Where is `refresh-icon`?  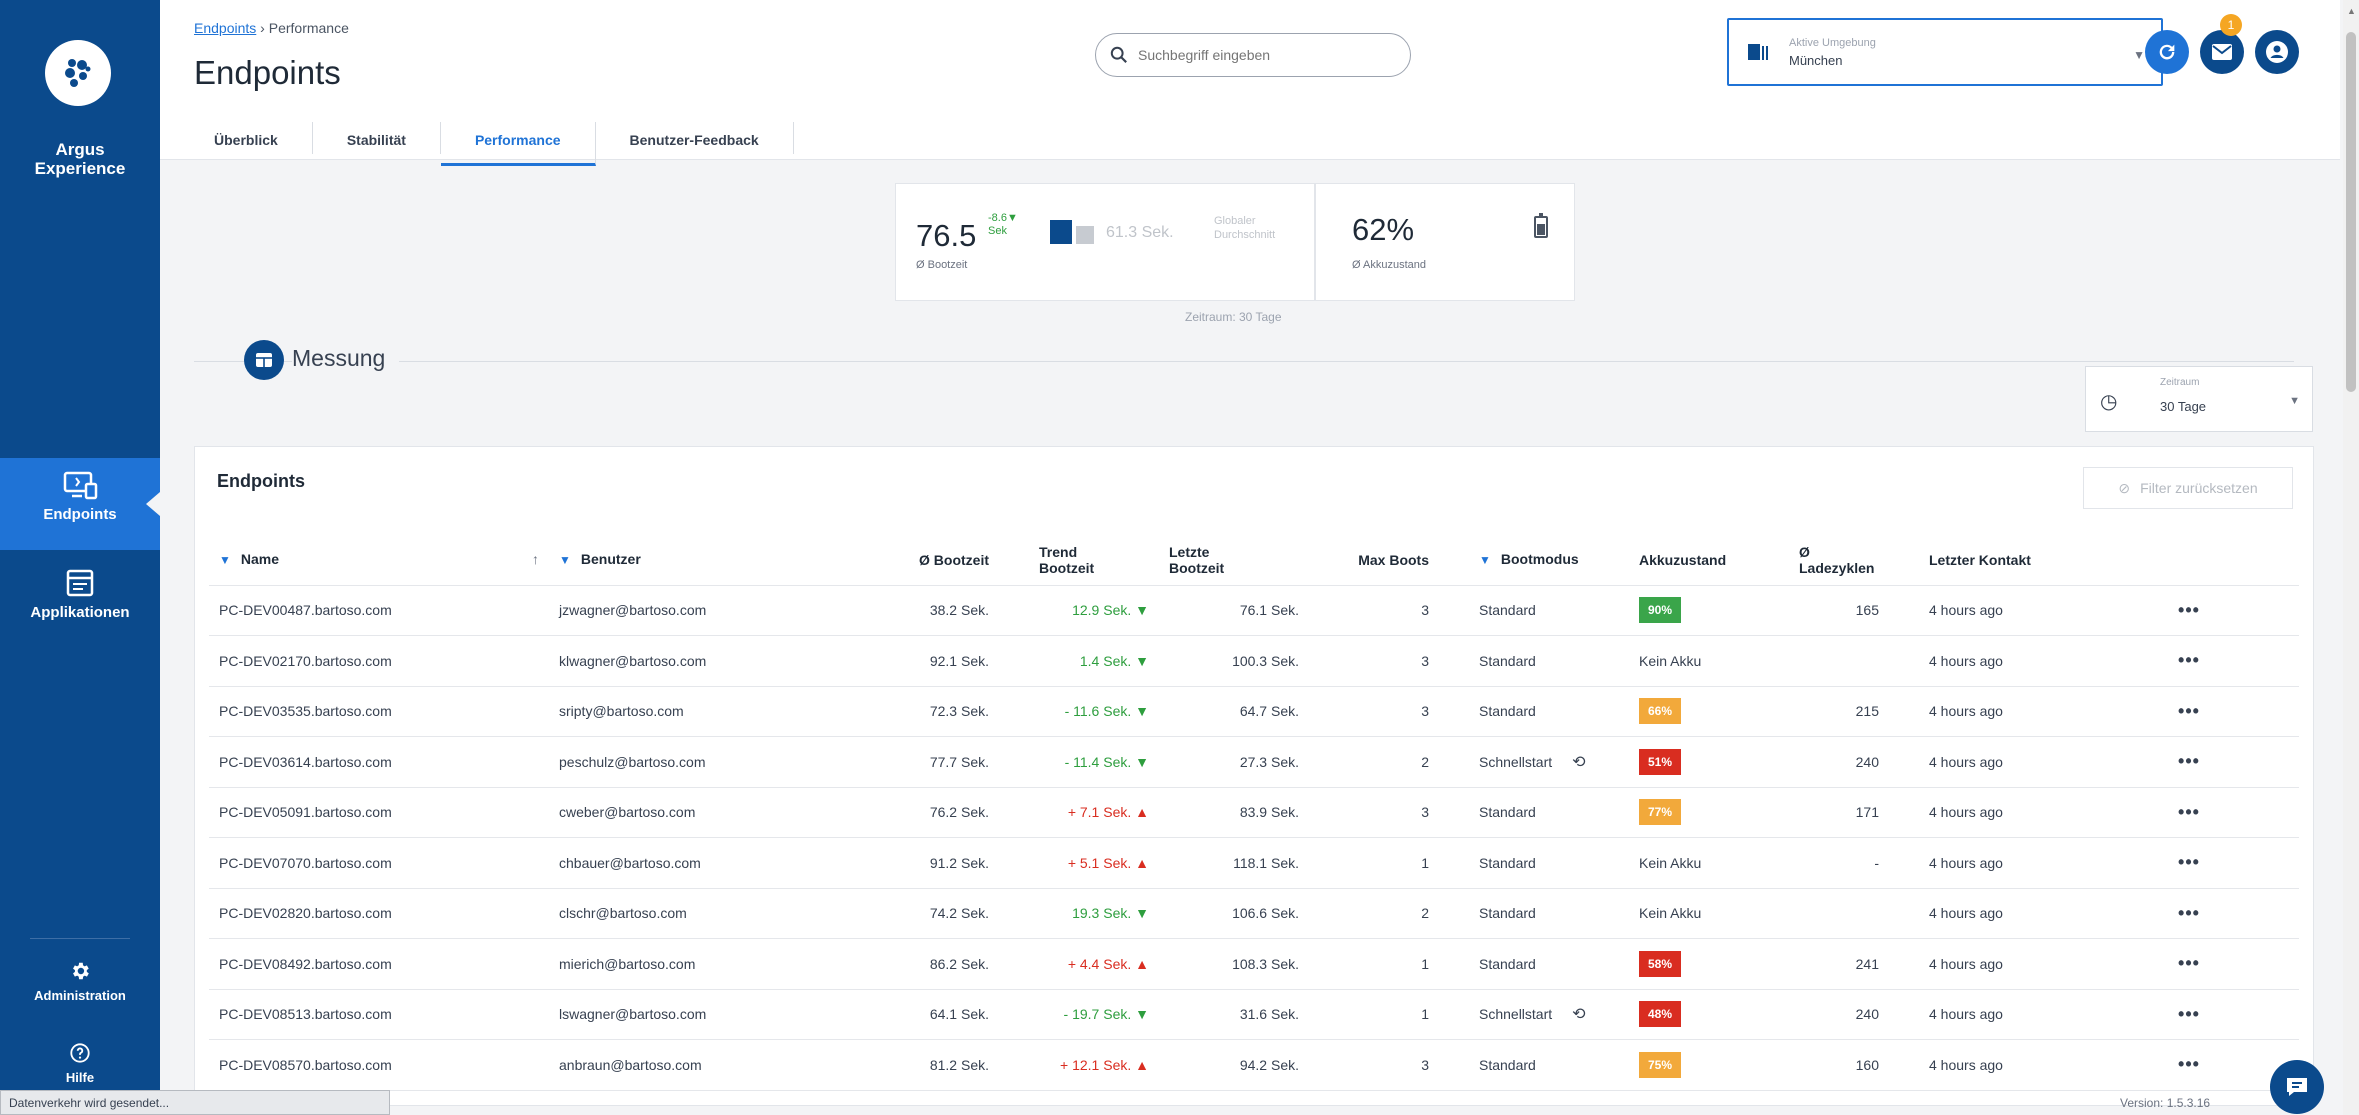 refresh-icon is located at coordinates (2167, 52).